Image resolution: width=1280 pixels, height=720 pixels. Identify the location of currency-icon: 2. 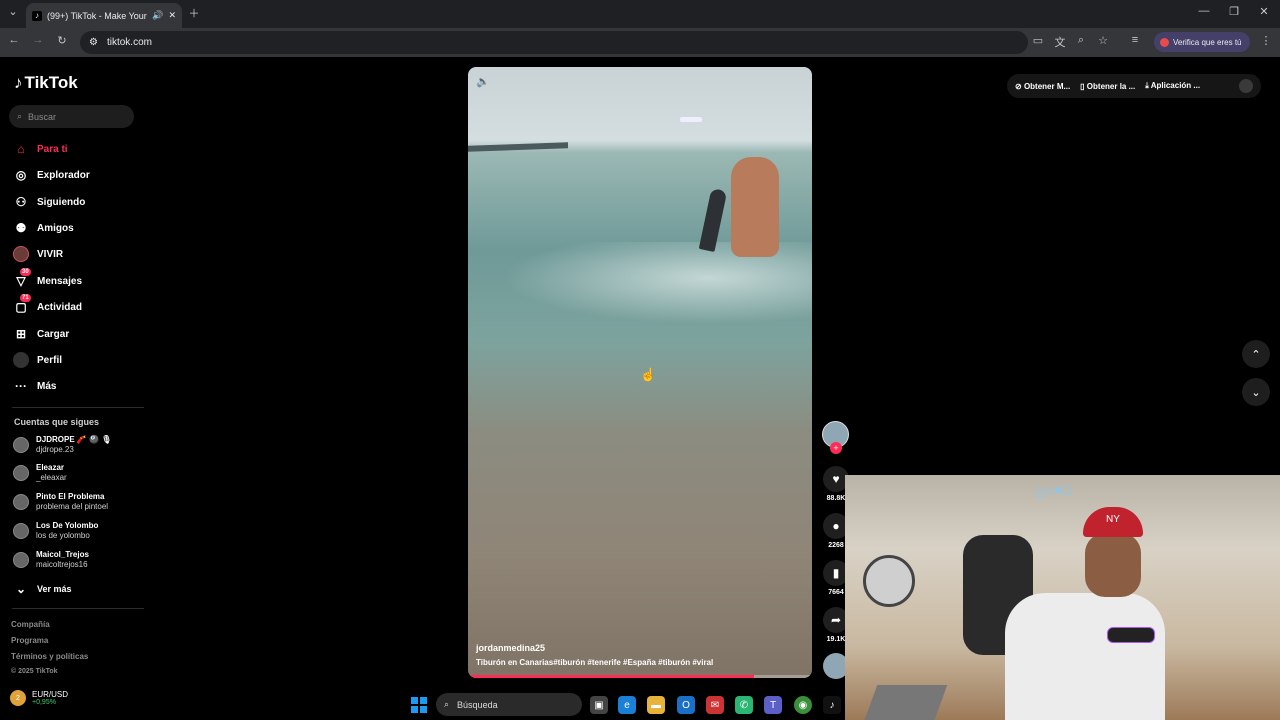
(18, 698).